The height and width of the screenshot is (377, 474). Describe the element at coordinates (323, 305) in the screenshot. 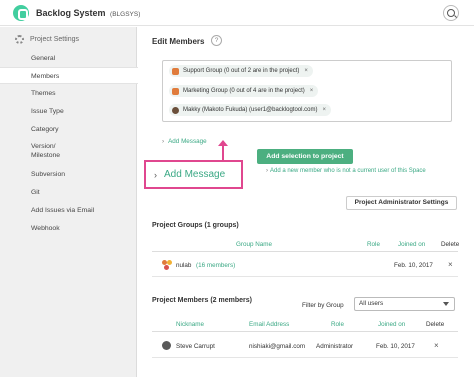

I see `filter-label: Filter by Group` at that location.